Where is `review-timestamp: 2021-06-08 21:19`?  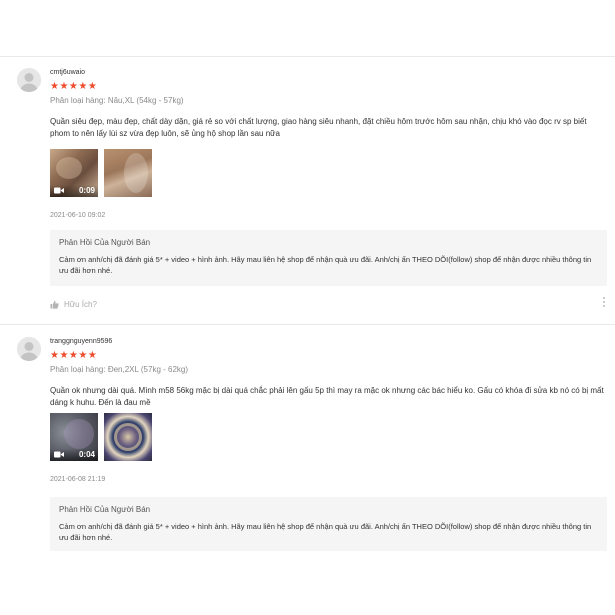
review-timestamp: 2021-06-08 21:19 is located at coordinates (78, 479).